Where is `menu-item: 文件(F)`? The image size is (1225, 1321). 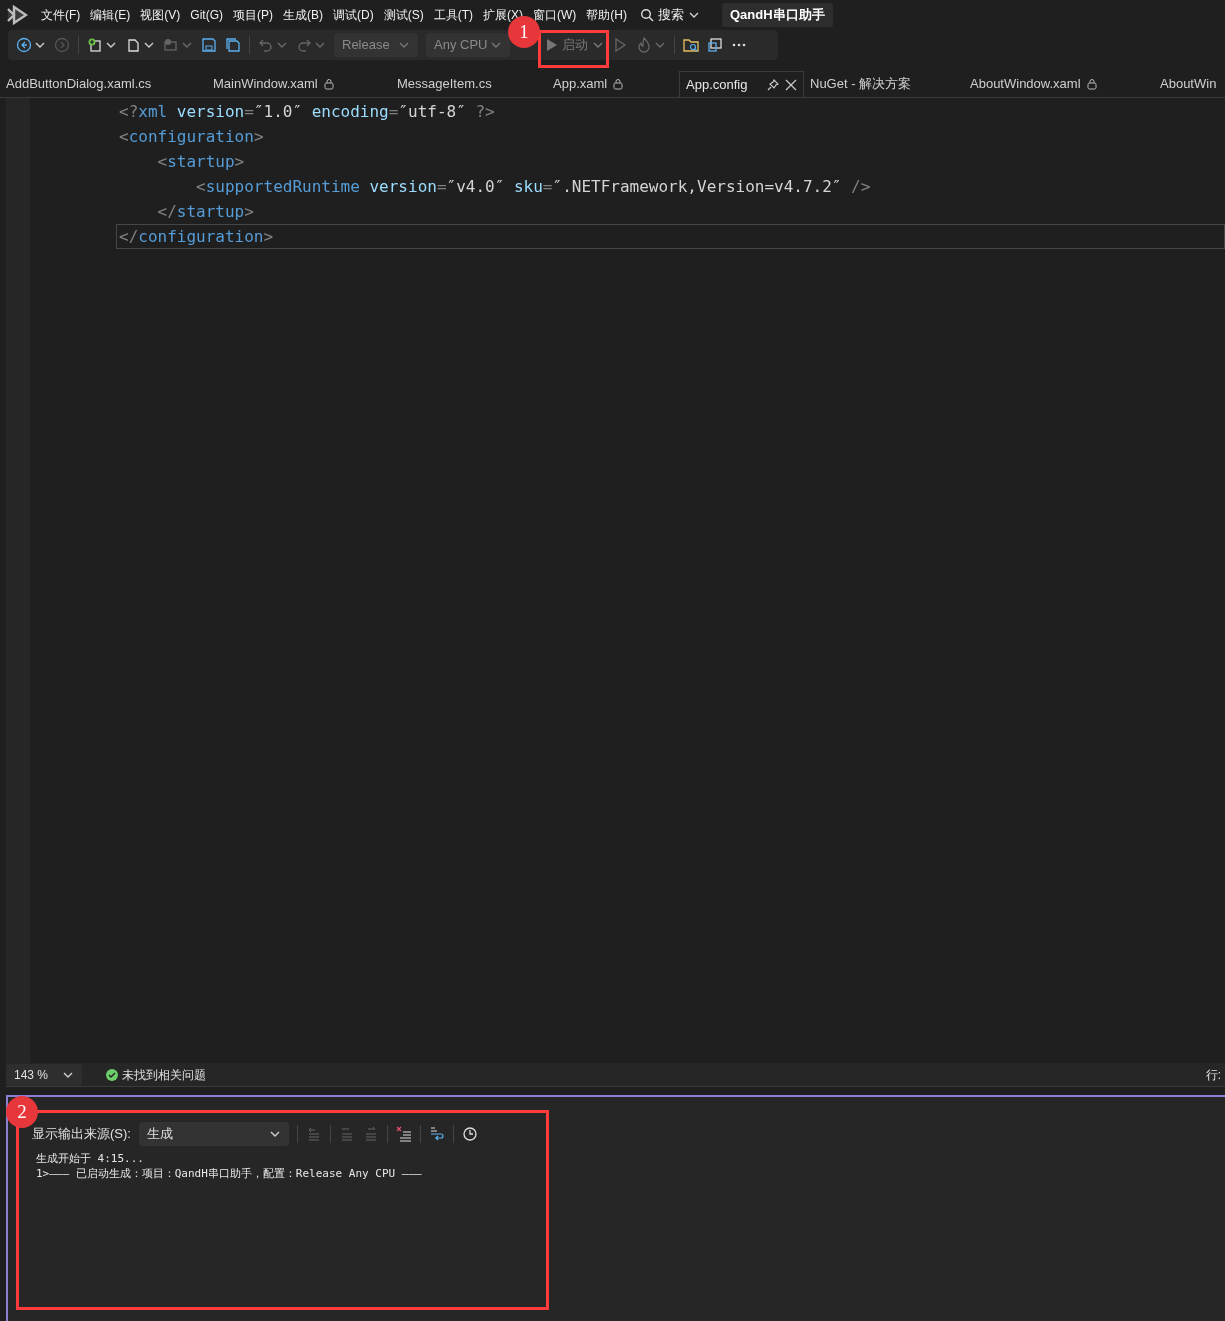
menu-item: 文件(F) is located at coordinates (61, 15).